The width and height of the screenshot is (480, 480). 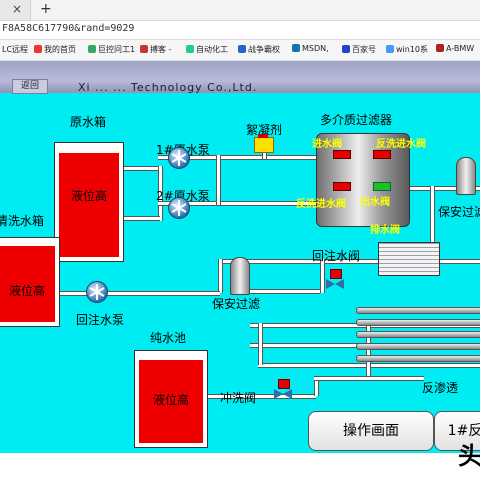 I want to click on mmf-label: 多介质过滤器, so click(x=356, y=120).